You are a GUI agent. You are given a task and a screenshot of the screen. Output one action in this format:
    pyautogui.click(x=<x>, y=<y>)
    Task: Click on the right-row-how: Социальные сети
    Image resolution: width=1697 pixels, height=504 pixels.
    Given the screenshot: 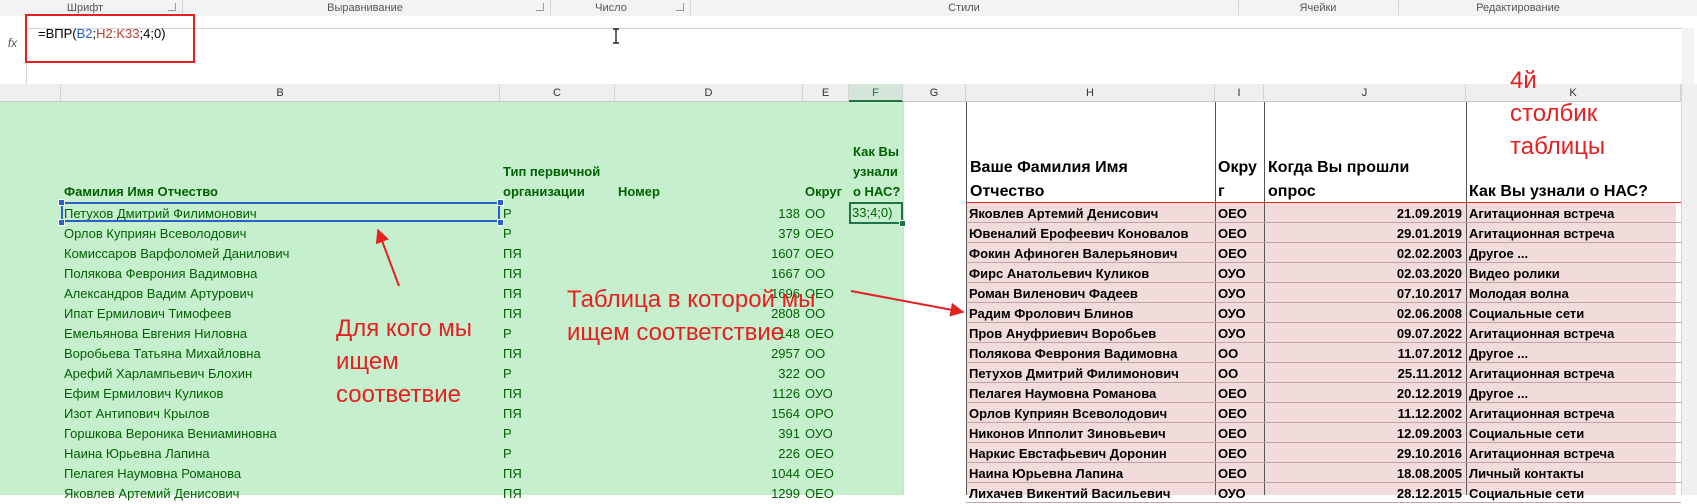 What is the action you would take?
    pyautogui.click(x=1526, y=314)
    